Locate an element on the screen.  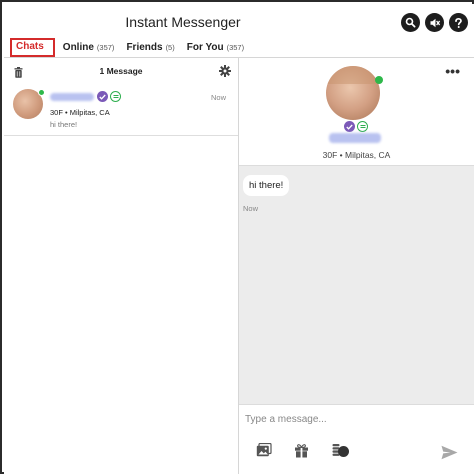
message-input is located at coordinates (355, 419).